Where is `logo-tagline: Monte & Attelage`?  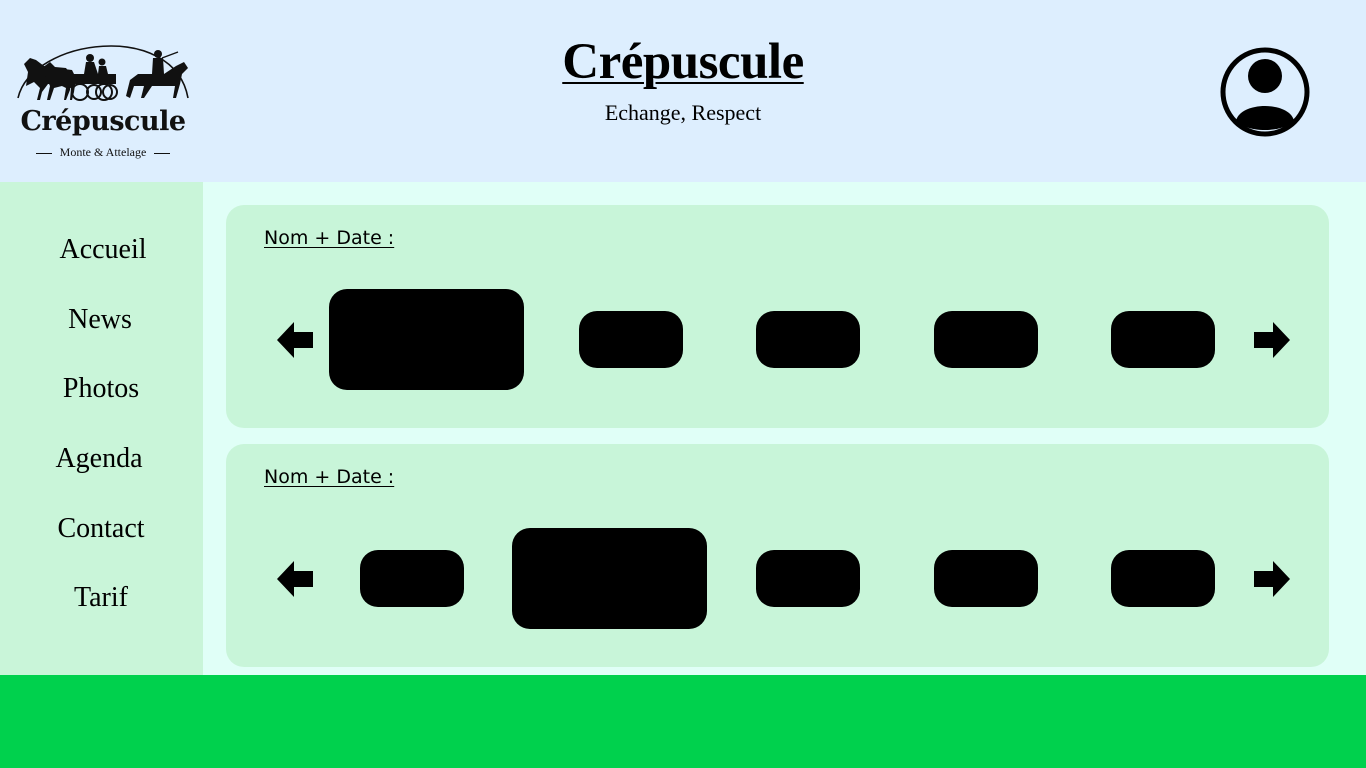
logo-tagline: Monte & Attelage is located at coordinates (103, 152).